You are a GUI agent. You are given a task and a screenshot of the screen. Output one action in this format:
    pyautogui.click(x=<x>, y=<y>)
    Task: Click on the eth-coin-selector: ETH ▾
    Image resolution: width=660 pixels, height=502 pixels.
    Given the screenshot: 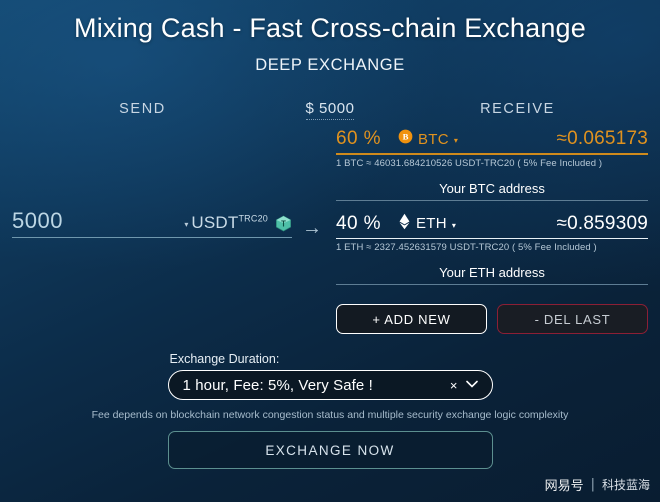 What is the action you would take?
    pyautogui.click(x=477, y=224)
    